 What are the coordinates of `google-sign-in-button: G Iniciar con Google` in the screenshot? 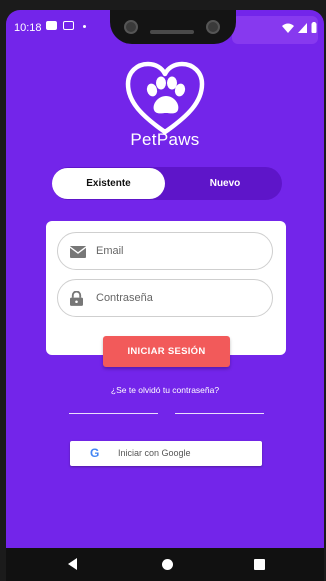 It's located at (166, 453).